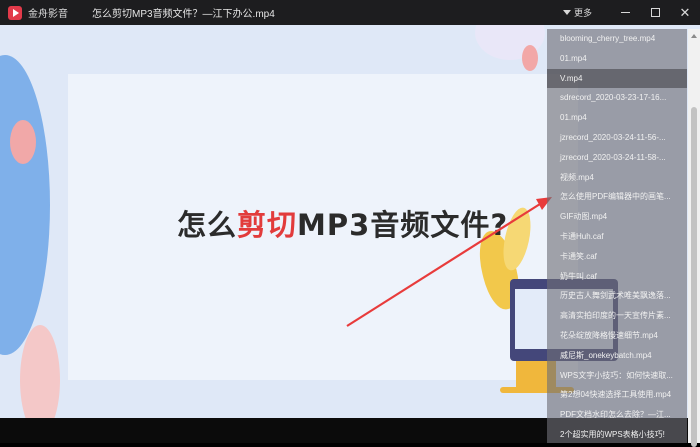 The height and width of the screenshot is (447, 700). I want to click on headline-text: MP3音频文件?, so click(403, 225).